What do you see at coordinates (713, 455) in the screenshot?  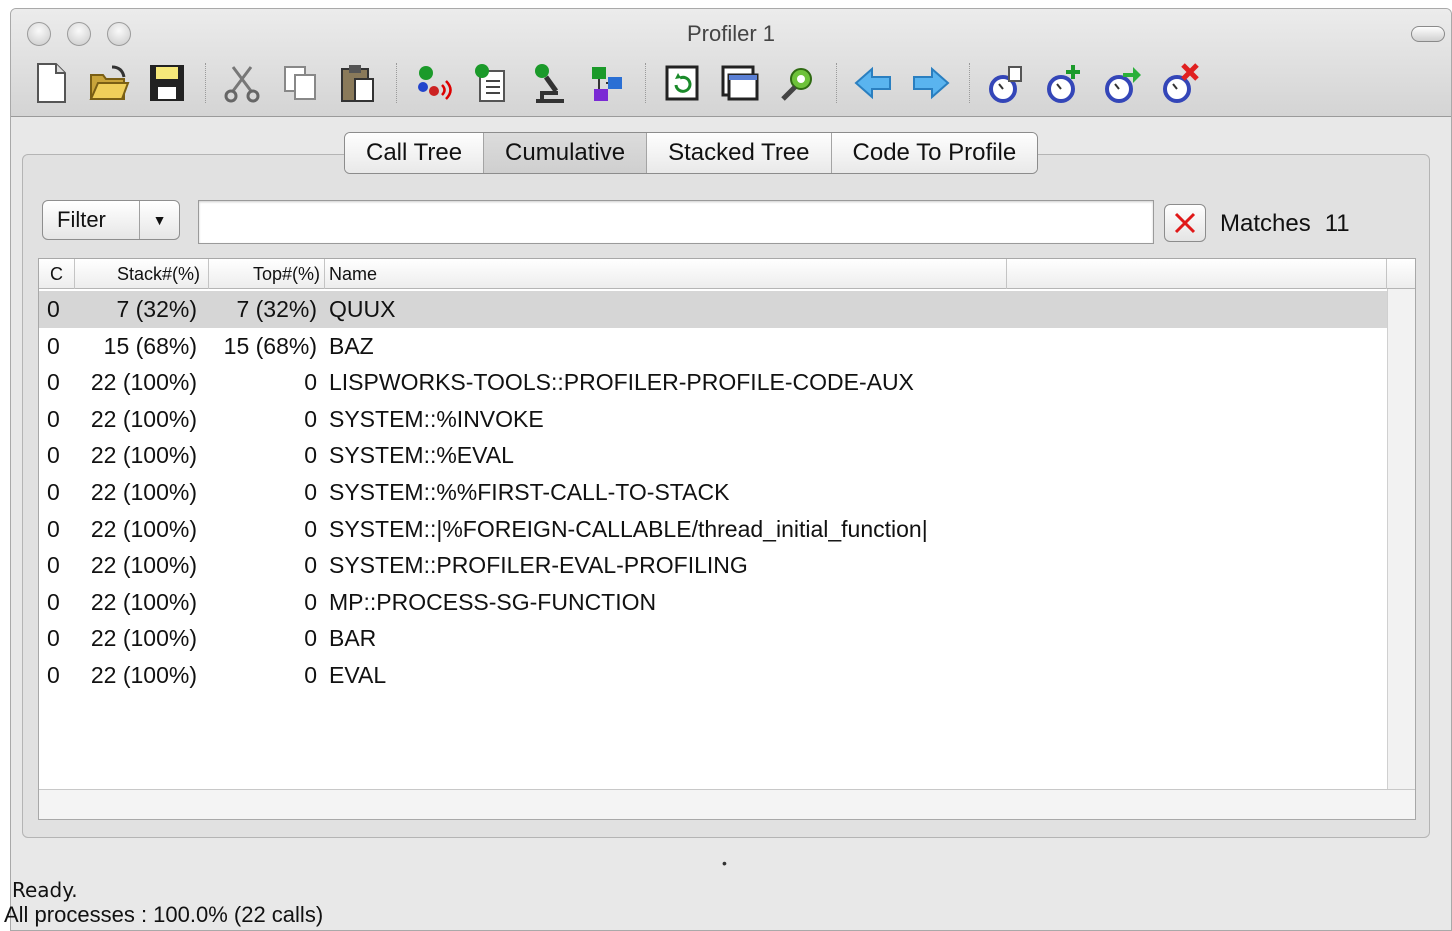 I see `table-row: 0 22 (100%) 0 SYSTEM::%EVAL` at bounding box center [713, 455].